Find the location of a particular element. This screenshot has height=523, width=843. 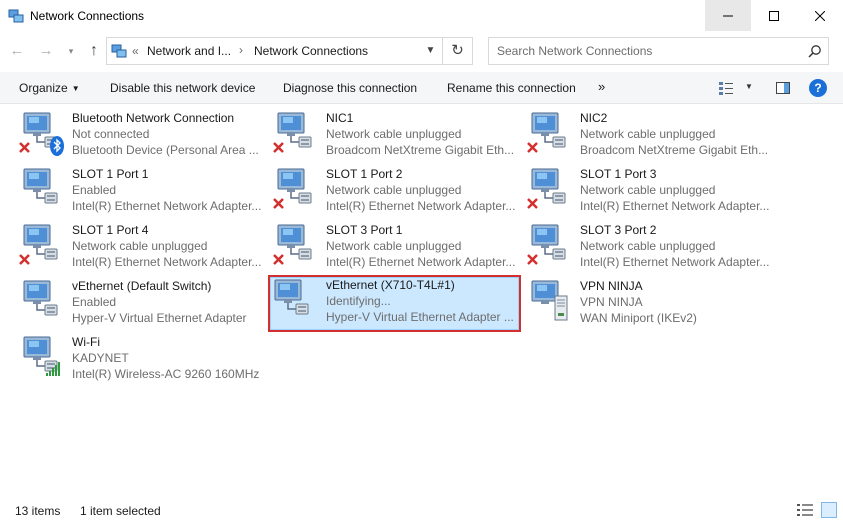

up-arrow-icon: ↑ is located at coordinates (94, 50).